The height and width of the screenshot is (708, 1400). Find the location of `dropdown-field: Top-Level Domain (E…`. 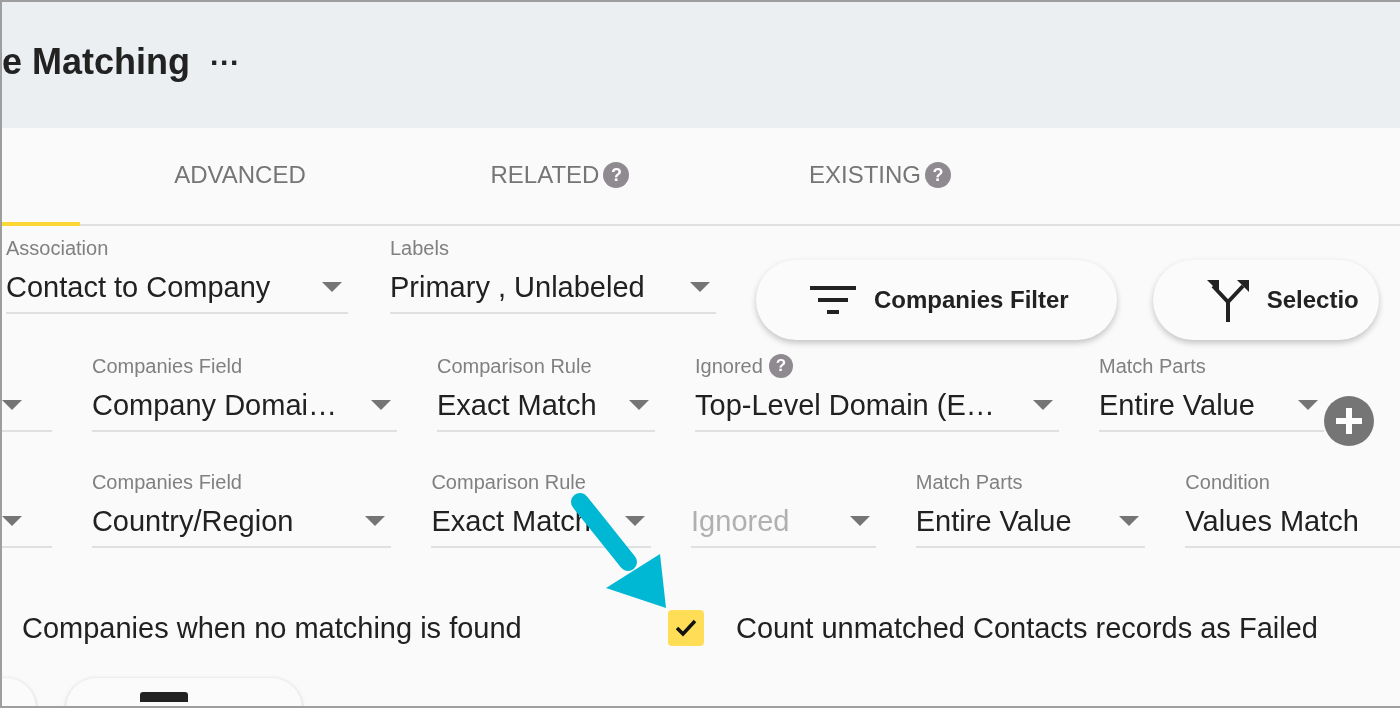

dropdown-field: Top-Level Domain (E… is located at coordinates (877, 406).